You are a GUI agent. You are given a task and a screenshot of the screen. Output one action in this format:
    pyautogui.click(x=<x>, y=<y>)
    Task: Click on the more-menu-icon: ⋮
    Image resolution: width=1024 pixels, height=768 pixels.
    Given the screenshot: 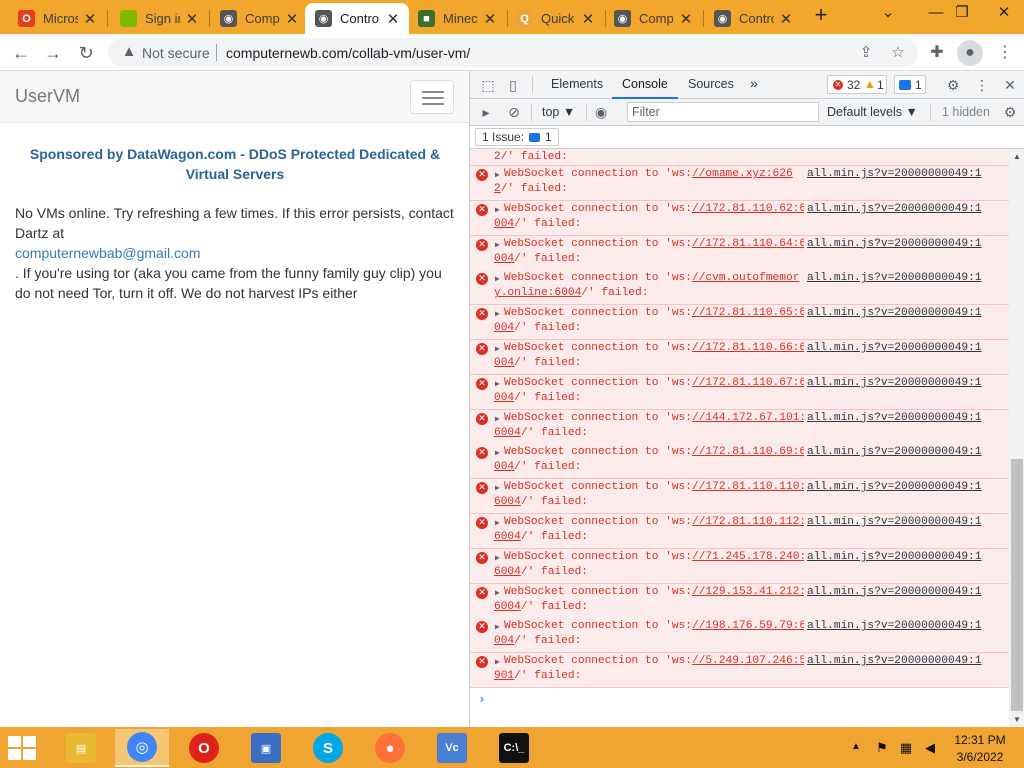 What is the action you would take?
    pyautogui.click(x=1005, y=53)
    